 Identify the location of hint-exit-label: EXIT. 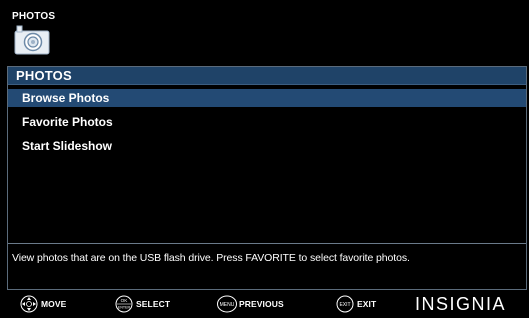
(367, 304).